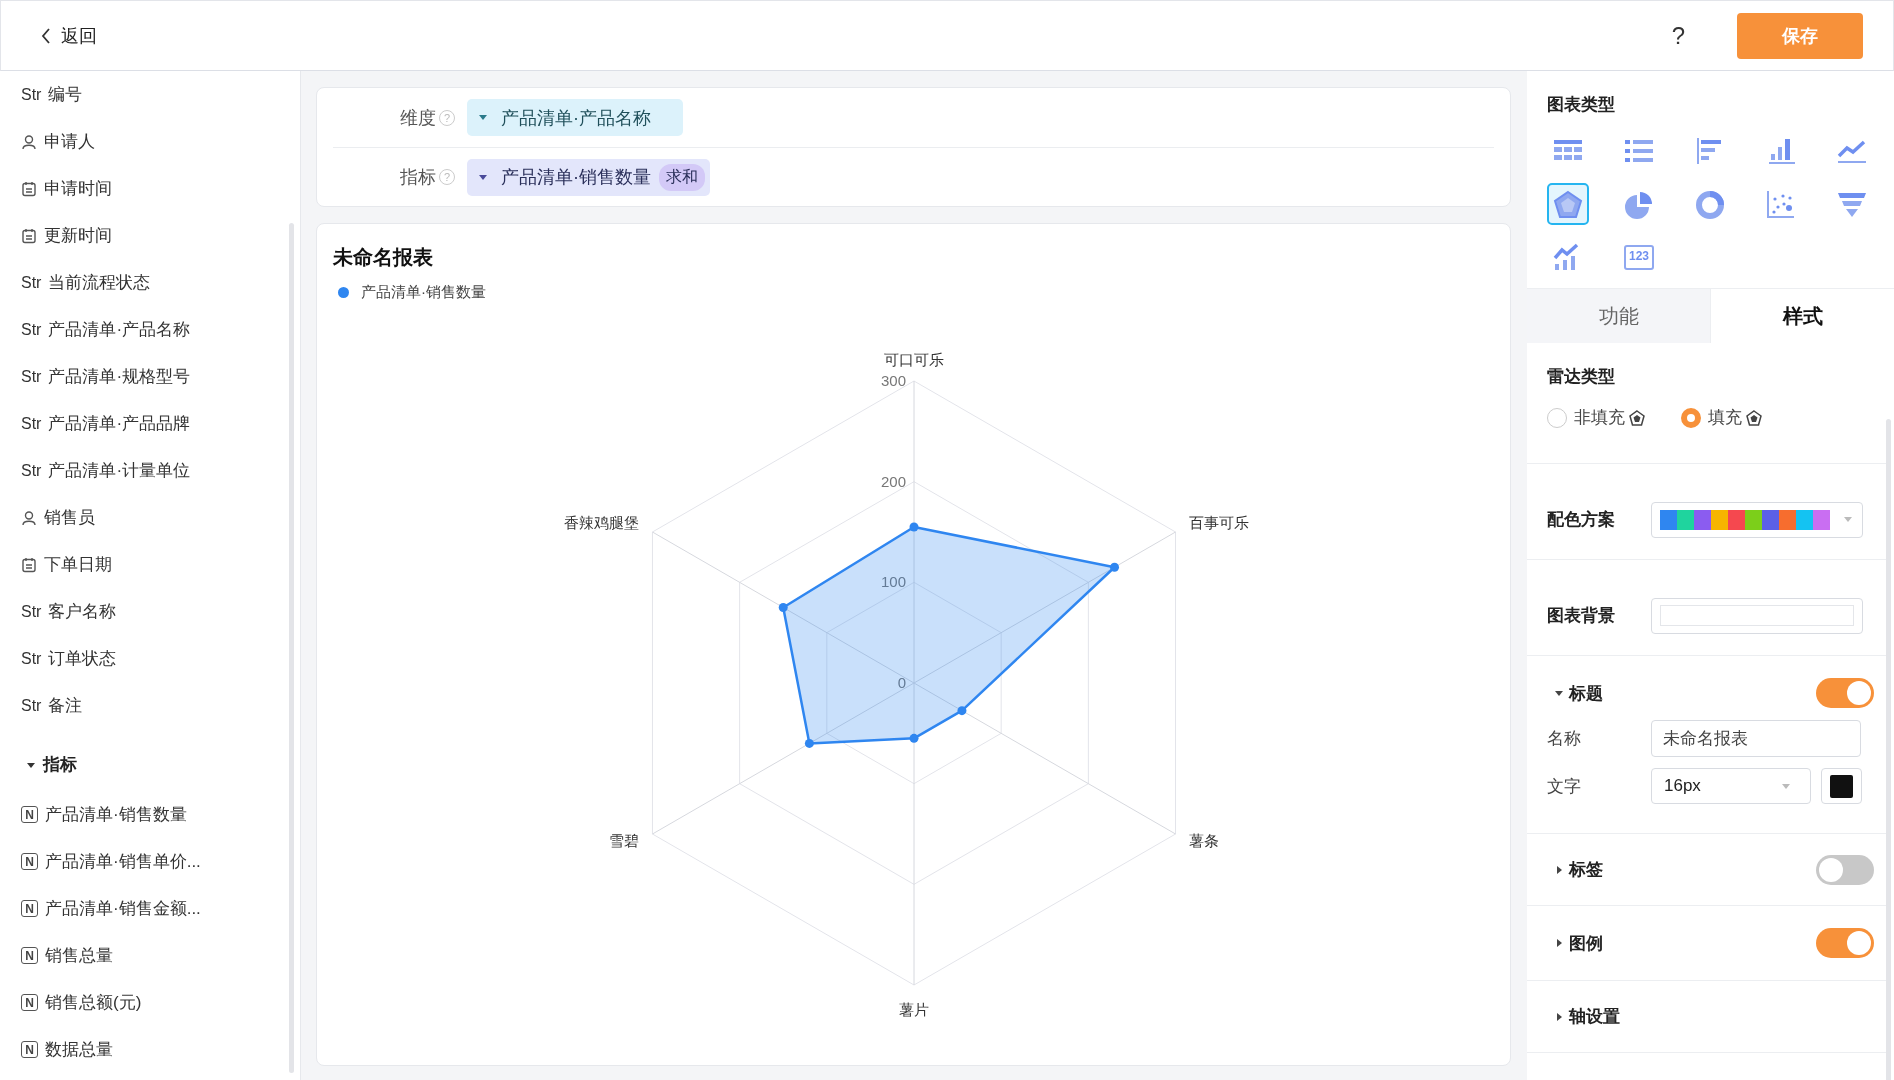 The height and width of the screenshot is (1080, 1894). What do you see at coordinates (1581, 105) in the screenshot?
I see `section-title: 图表类型` at bounding box center [1581, 105].